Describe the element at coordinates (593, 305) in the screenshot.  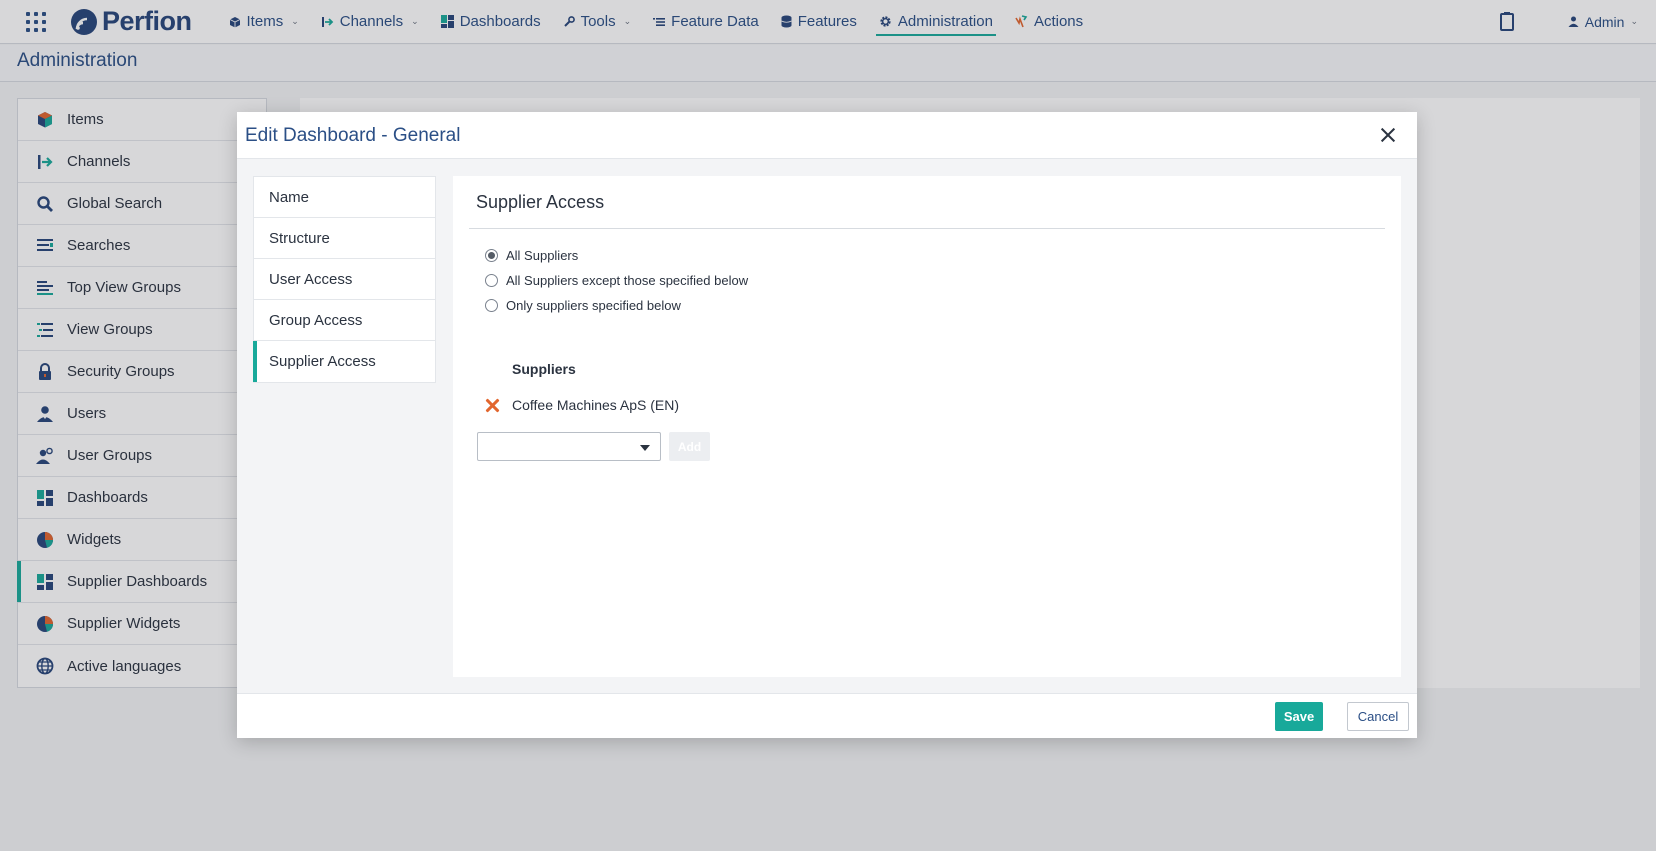
I see `radio-label: Only suppliers specified below` at that location.